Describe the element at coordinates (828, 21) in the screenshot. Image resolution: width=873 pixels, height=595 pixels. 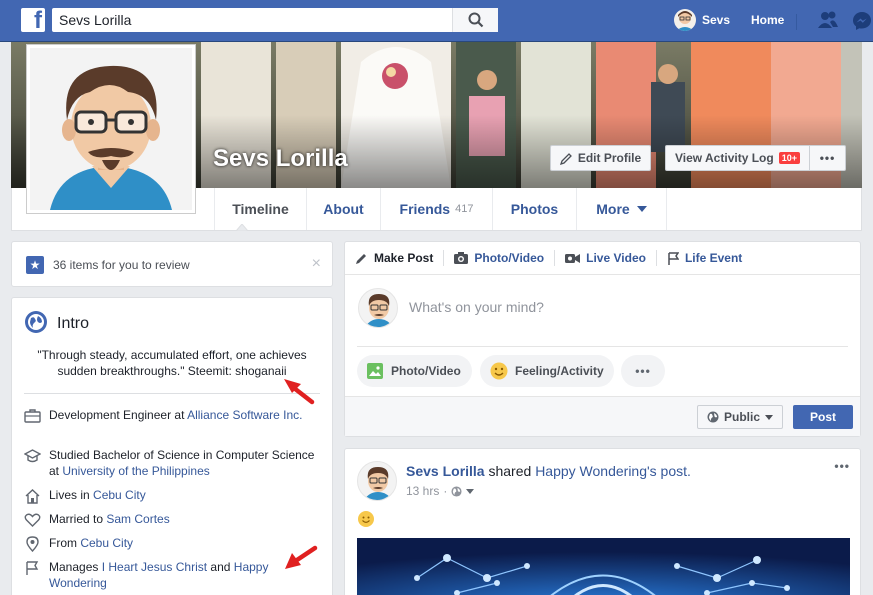
I see `friend-requests-button` at that location.